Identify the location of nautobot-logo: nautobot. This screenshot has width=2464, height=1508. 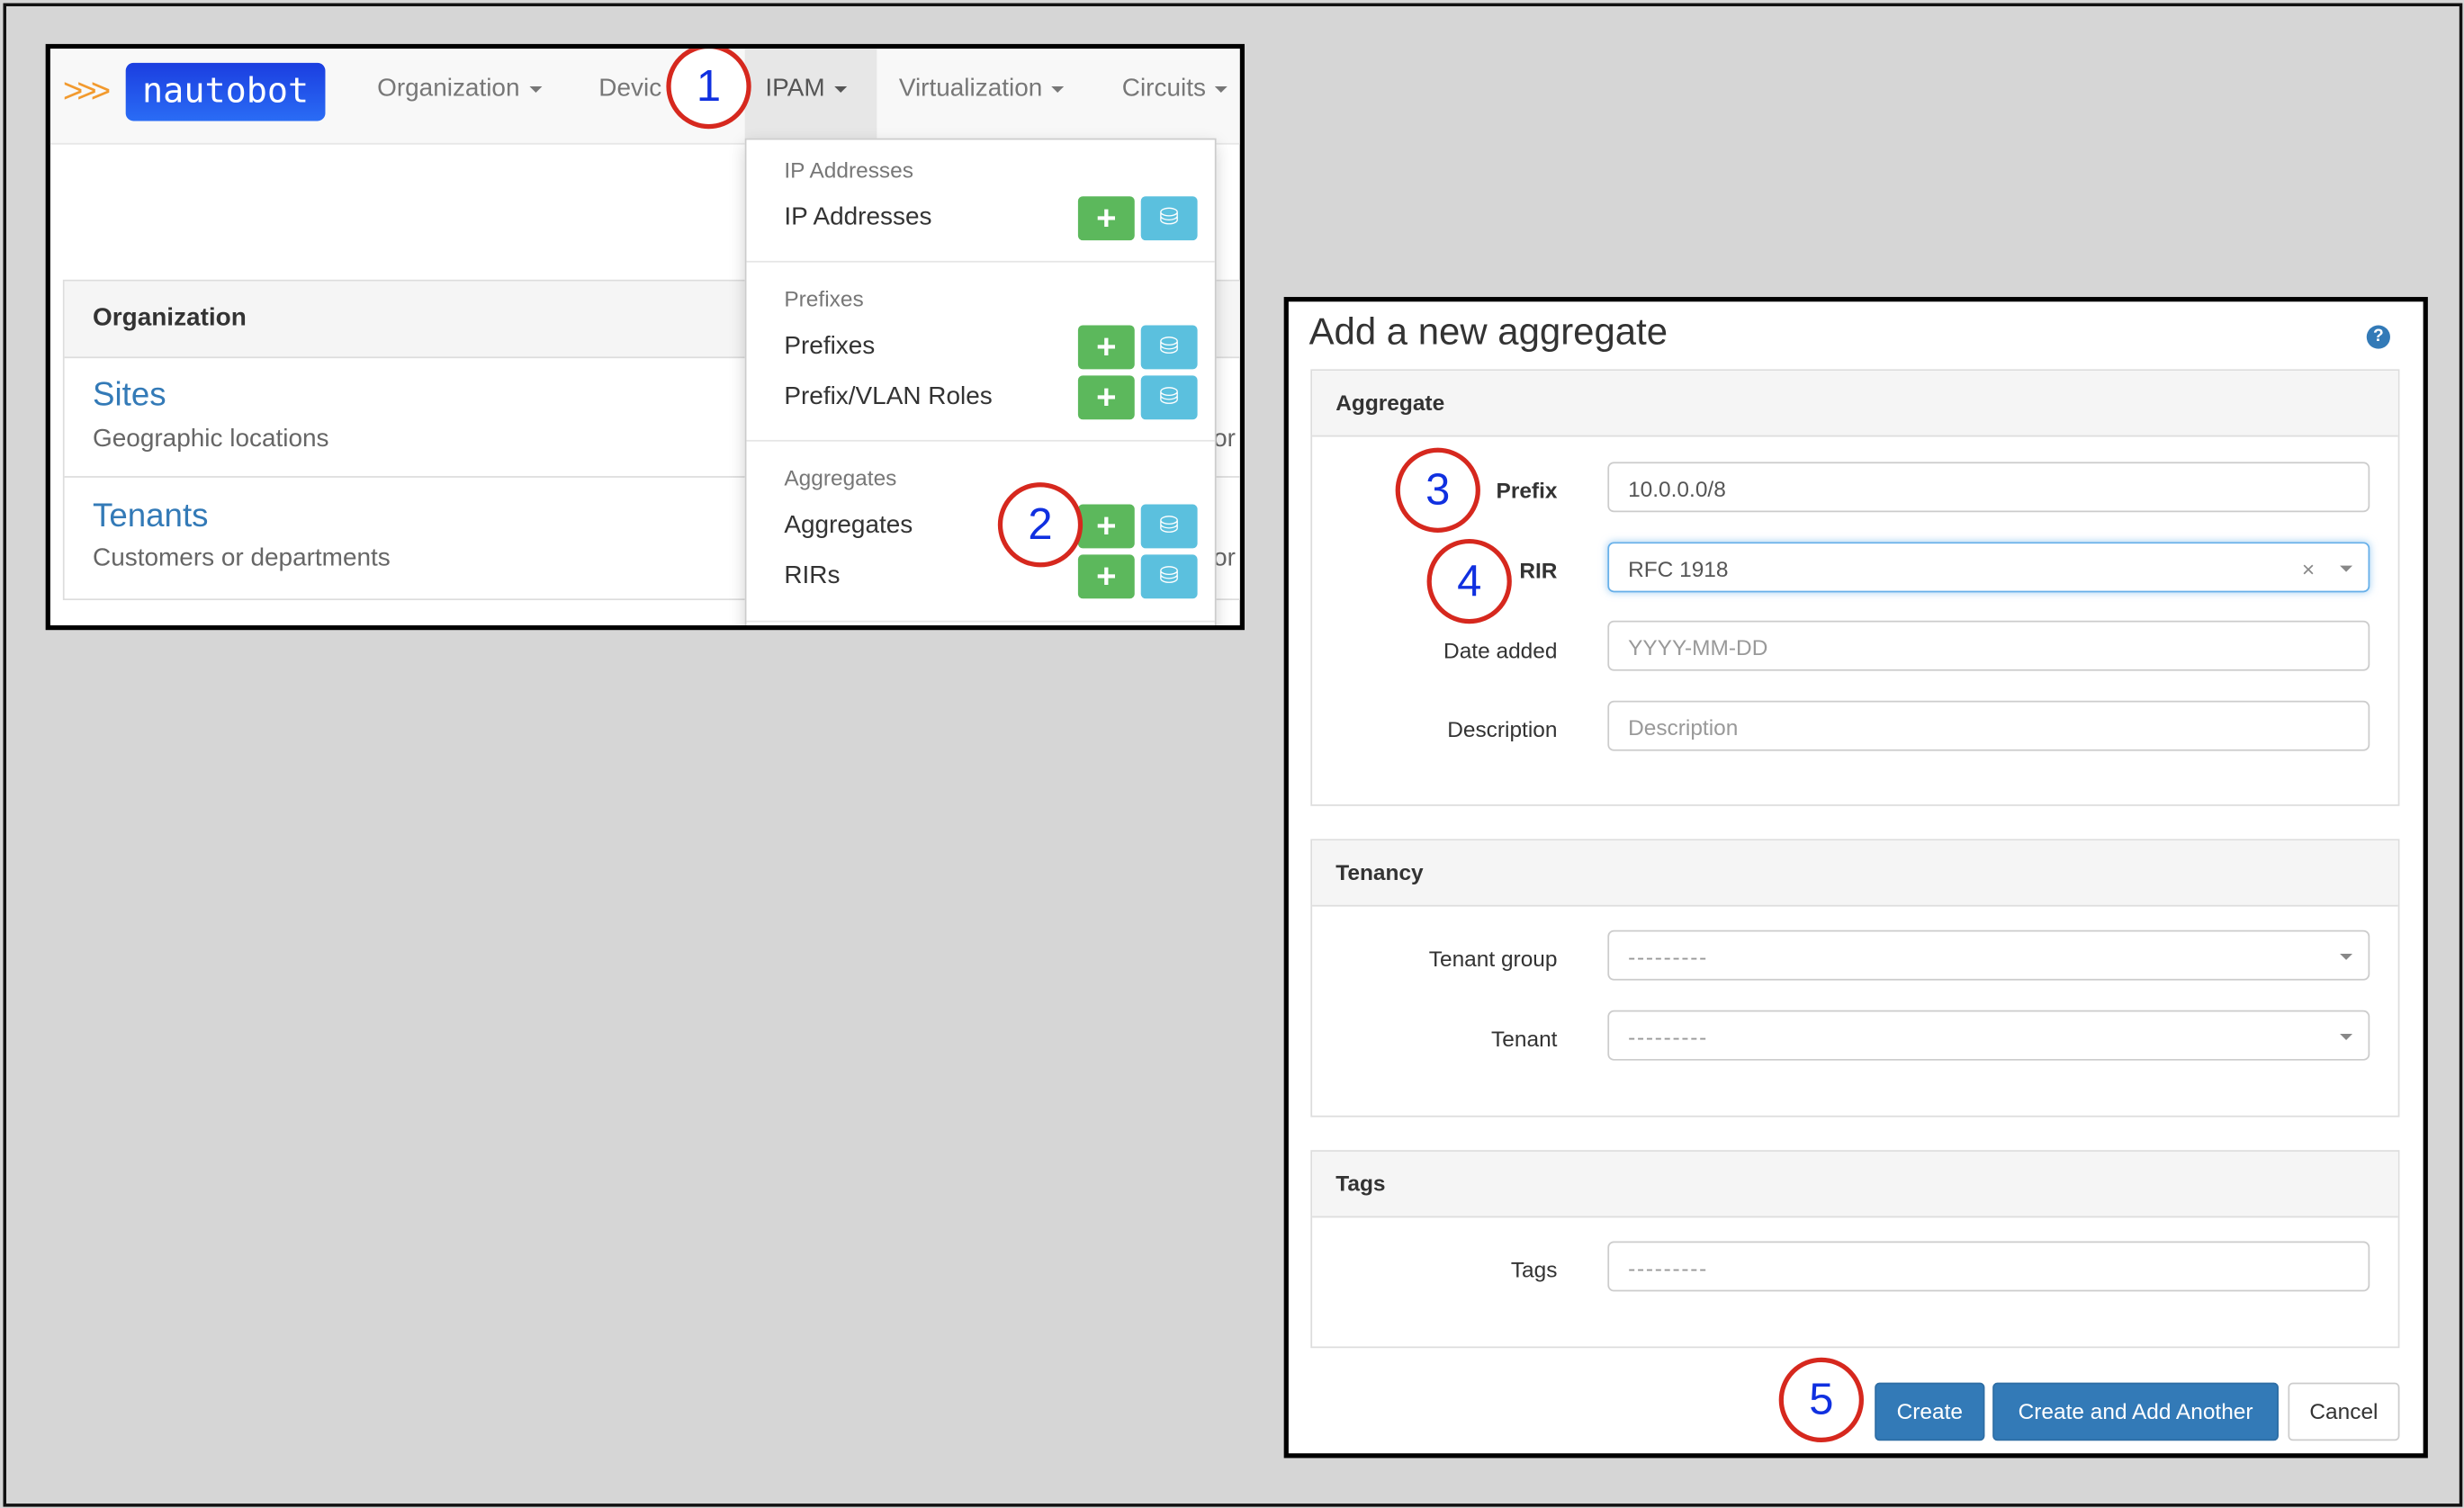
(226, 91).